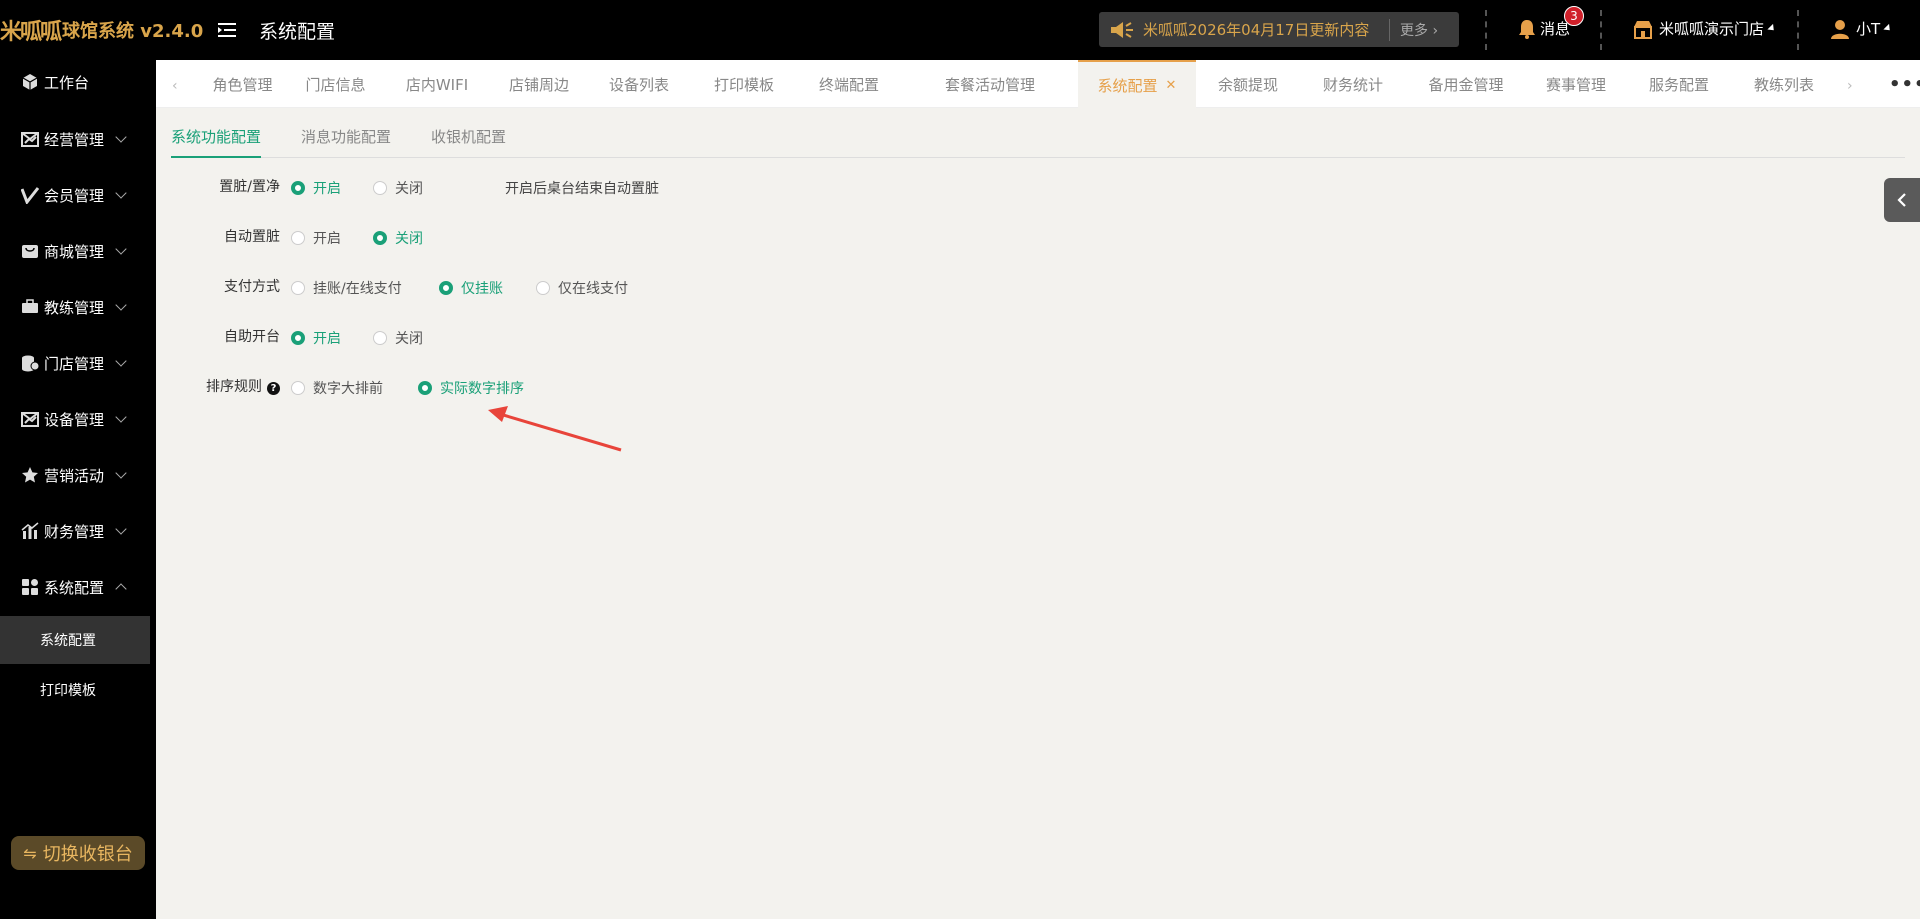 The height and width of the screenshot is (919, 1920). I want to click on tab-label: 服务配置, so click(1678, 84).